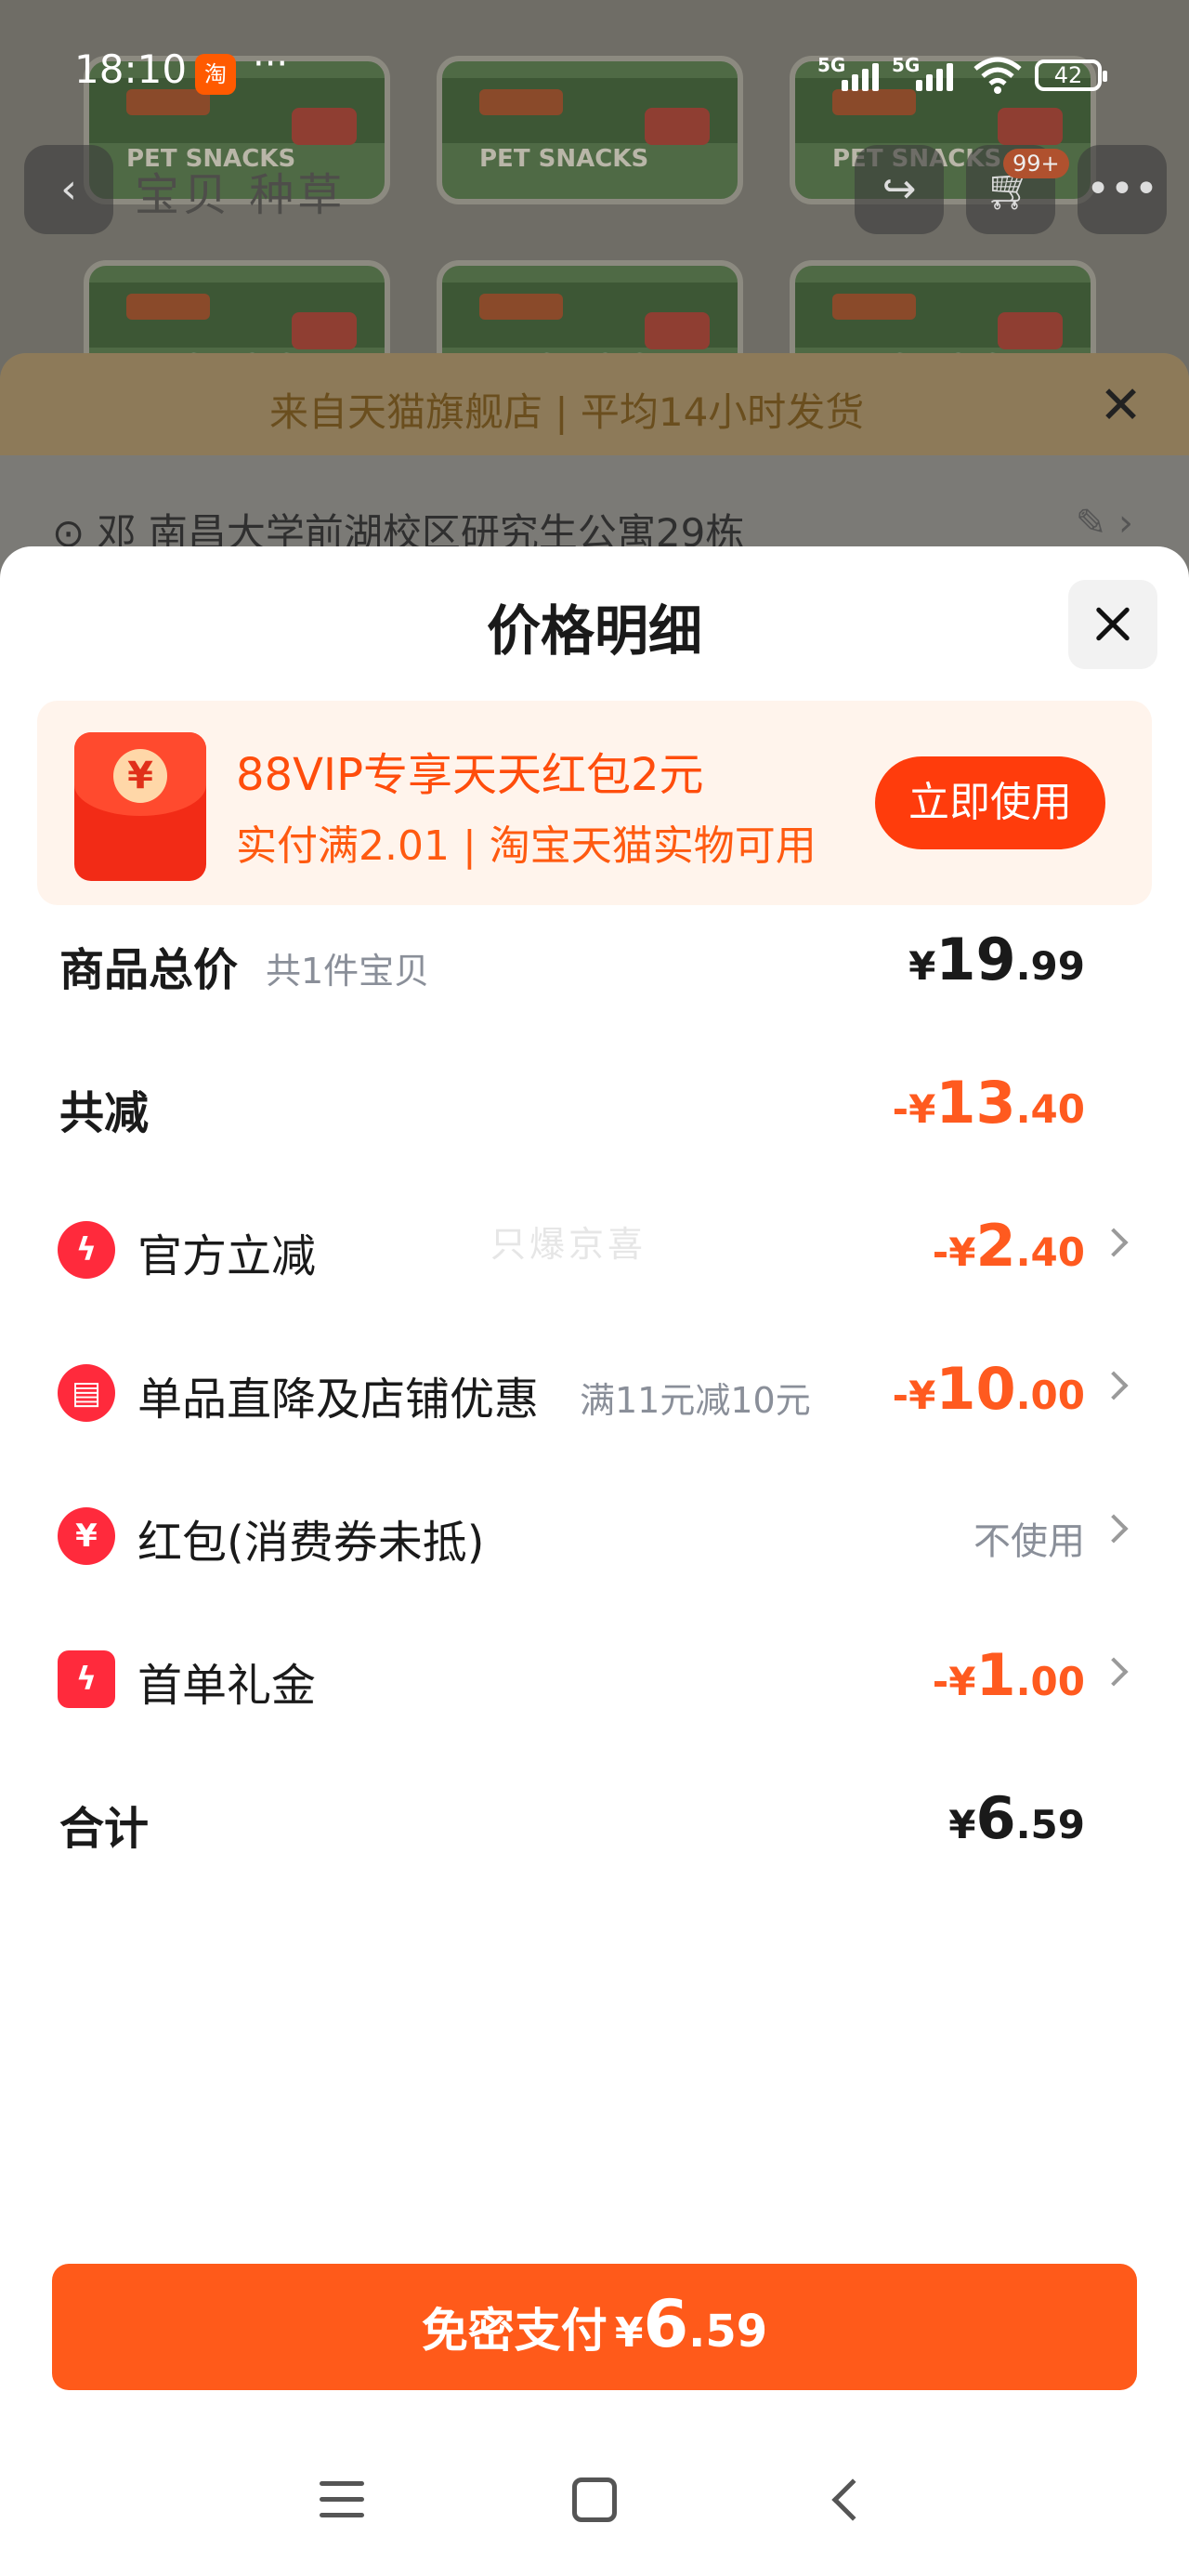 This screenshot has width=1189, height=2576. Describe the element at coordinates (87, 1250) in the screenshot. I see `lightning-icon: ϟ` at that location.